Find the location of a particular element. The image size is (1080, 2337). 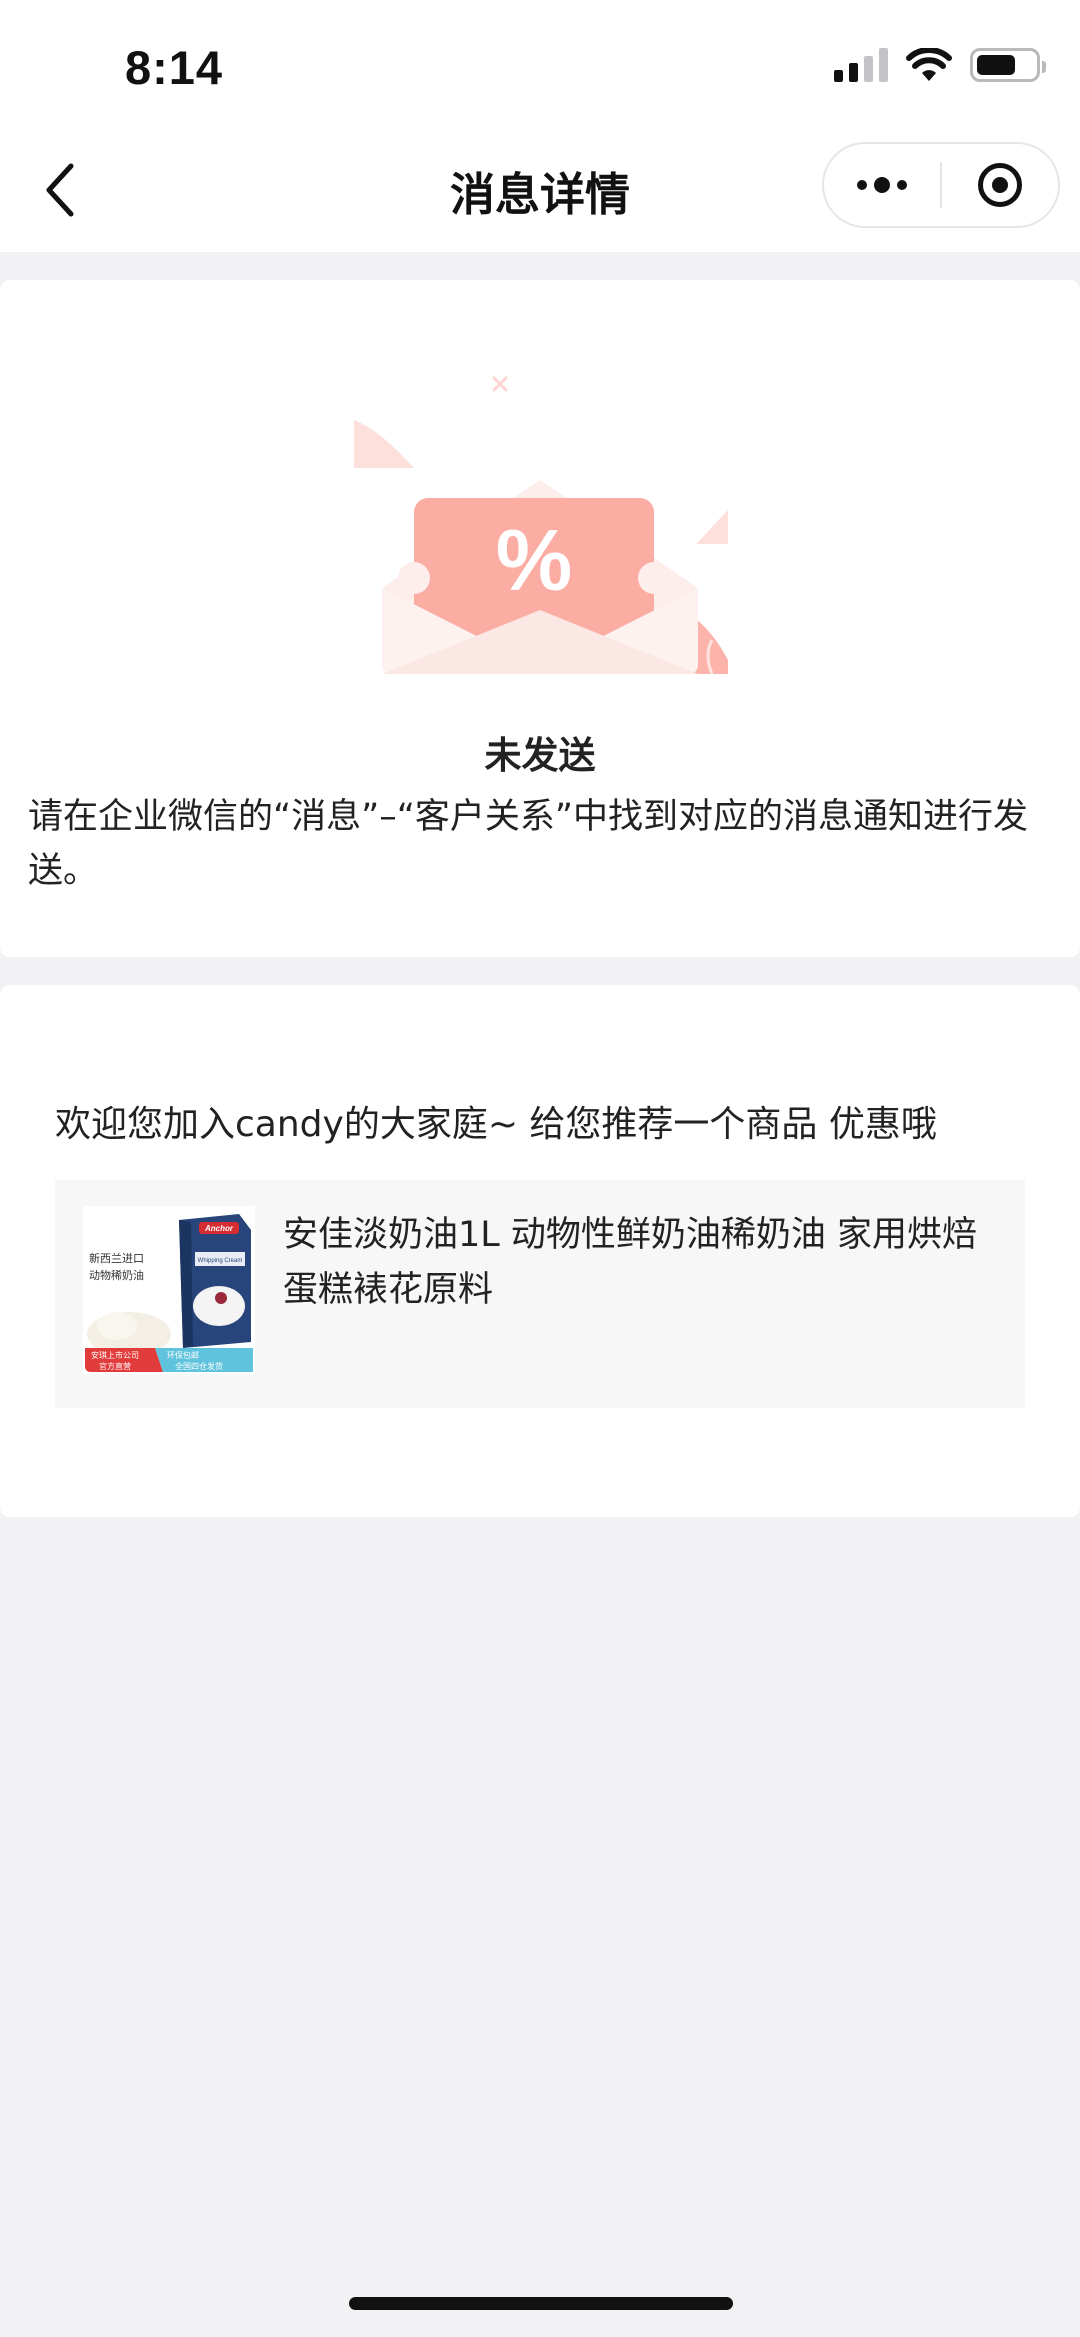

home-indicator is located at coordinates (541, 2303).